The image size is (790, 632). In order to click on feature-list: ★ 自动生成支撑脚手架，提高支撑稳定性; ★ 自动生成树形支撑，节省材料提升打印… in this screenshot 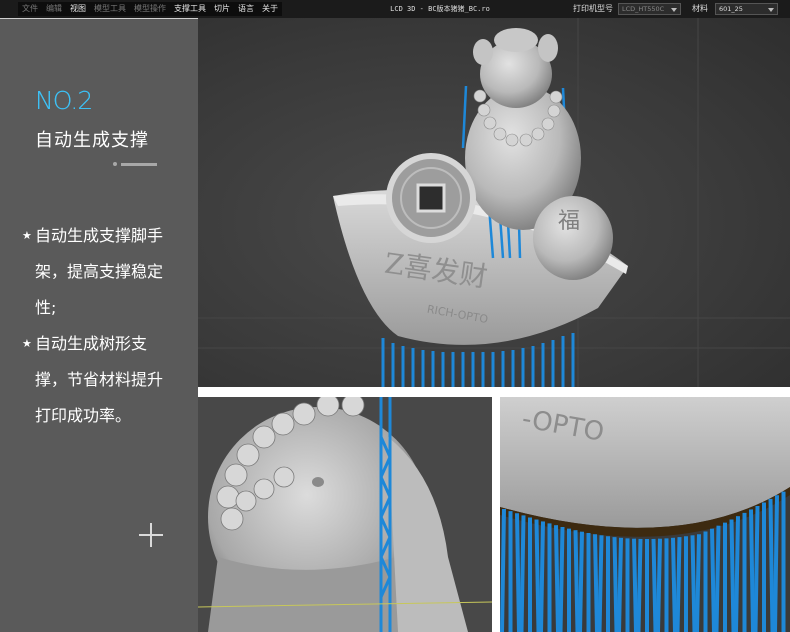, I will do `click(107, 326)`.